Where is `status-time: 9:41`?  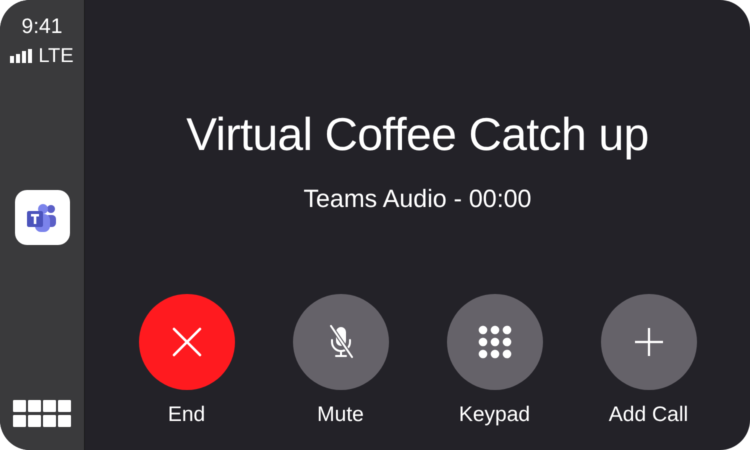
status-time: 9:41 is located at coordinates (42, 27).